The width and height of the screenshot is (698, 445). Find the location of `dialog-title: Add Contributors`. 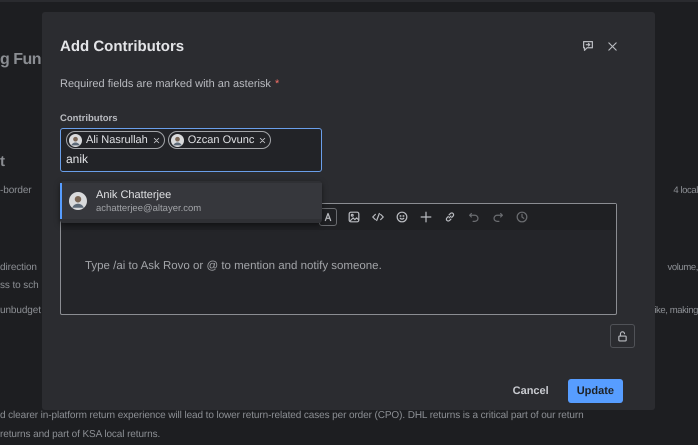

dialog-title: Add Contributors is located at coordinates (122, 46).